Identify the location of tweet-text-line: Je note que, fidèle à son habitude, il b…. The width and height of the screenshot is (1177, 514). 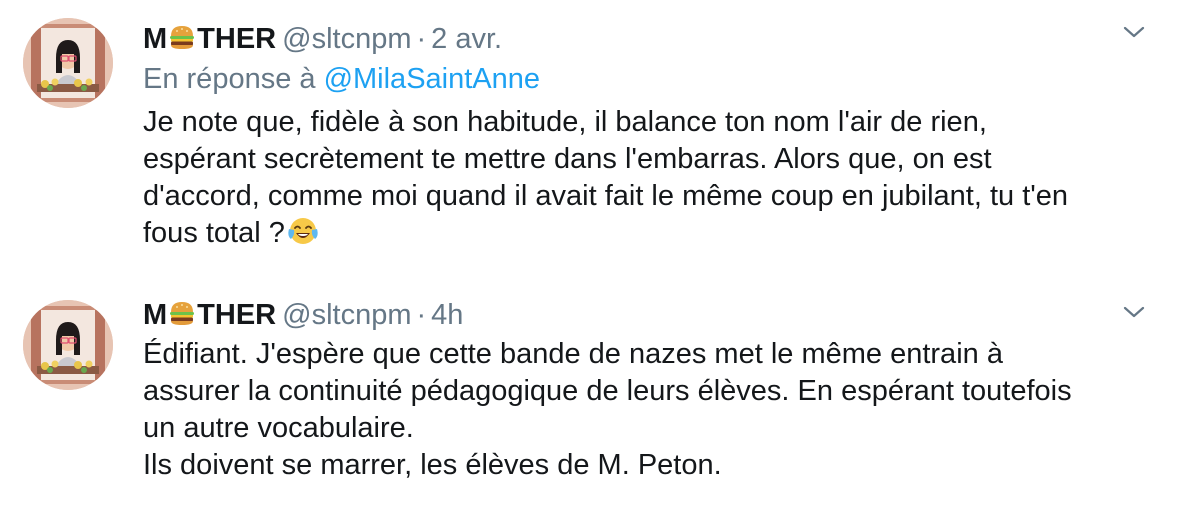
(565, 122).